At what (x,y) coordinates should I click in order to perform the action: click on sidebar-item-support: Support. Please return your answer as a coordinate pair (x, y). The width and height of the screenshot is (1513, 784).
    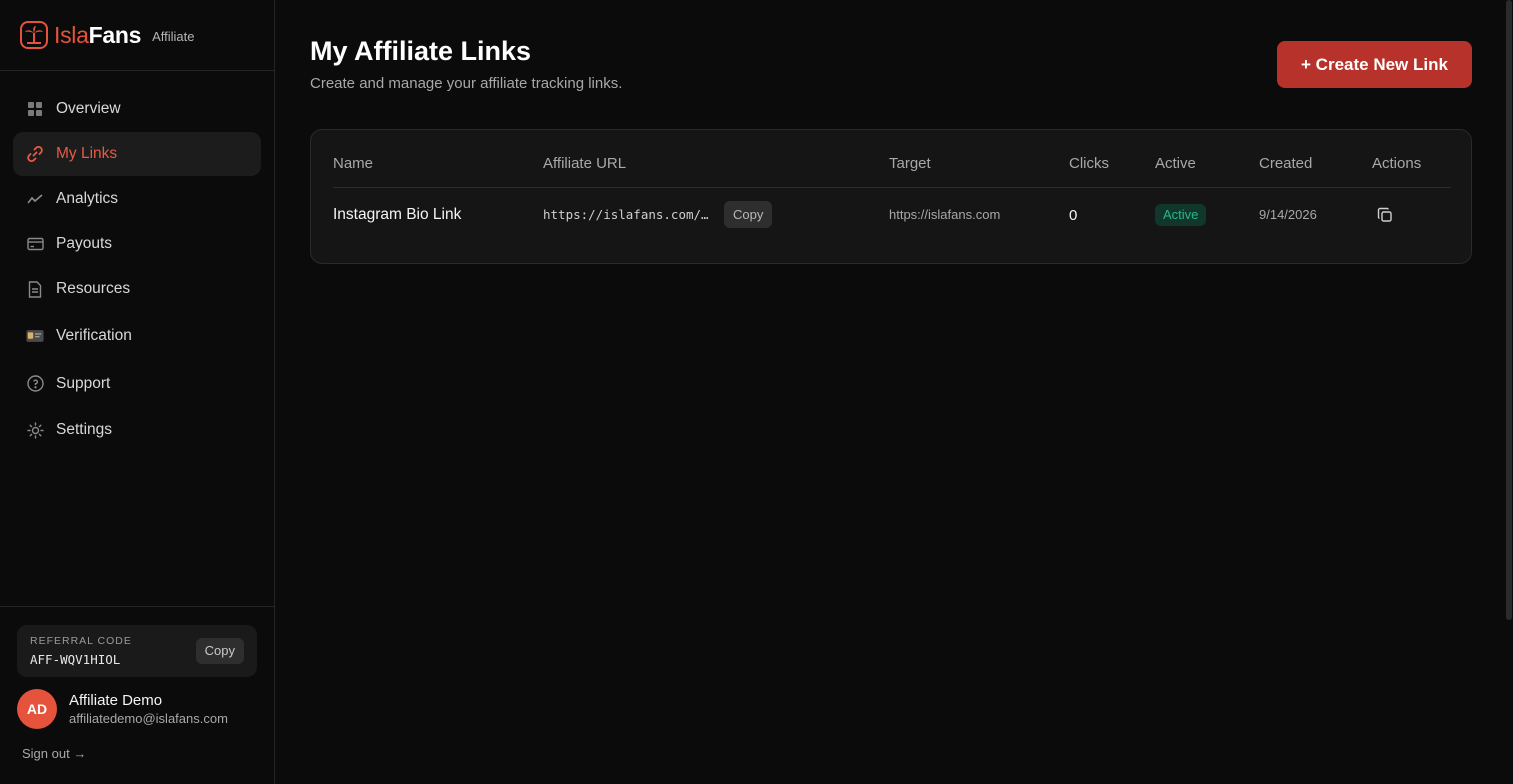
    Looking at the image, I should click on (137, 383).